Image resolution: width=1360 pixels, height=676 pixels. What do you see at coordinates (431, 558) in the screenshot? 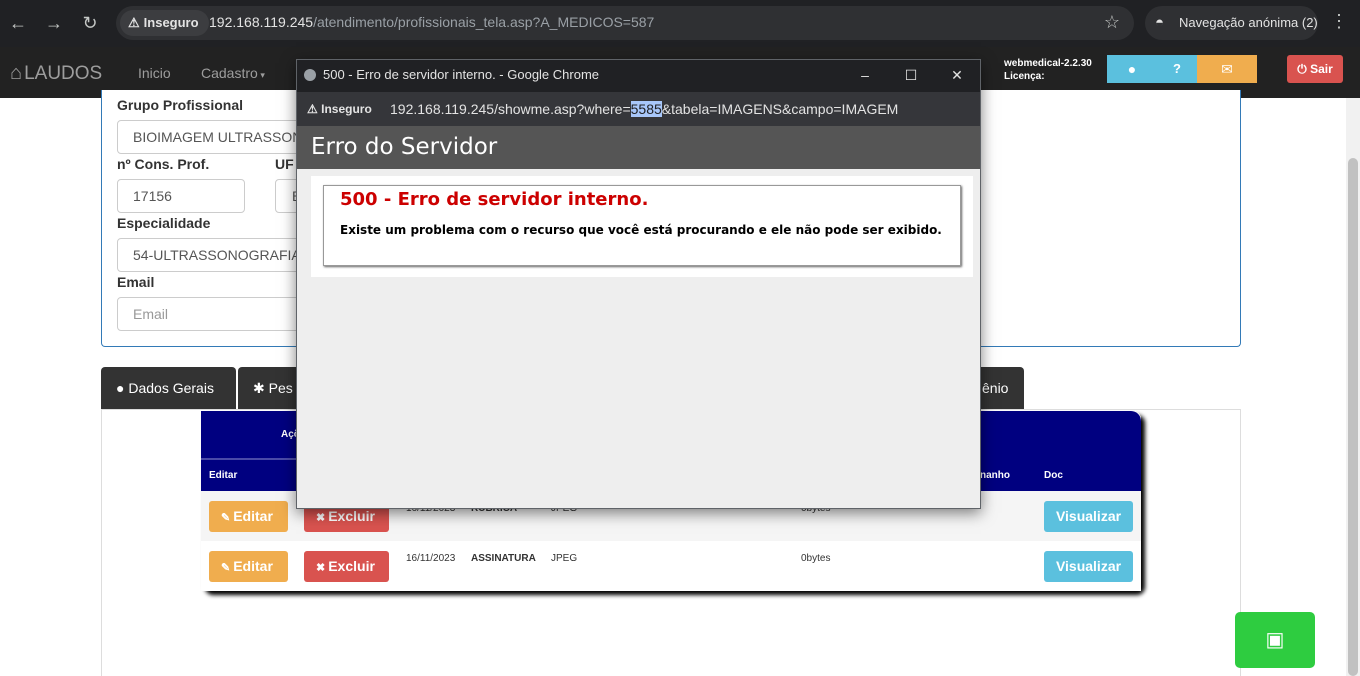
I see `row-date: 16/11/2023` at bounding box center [431, 558].